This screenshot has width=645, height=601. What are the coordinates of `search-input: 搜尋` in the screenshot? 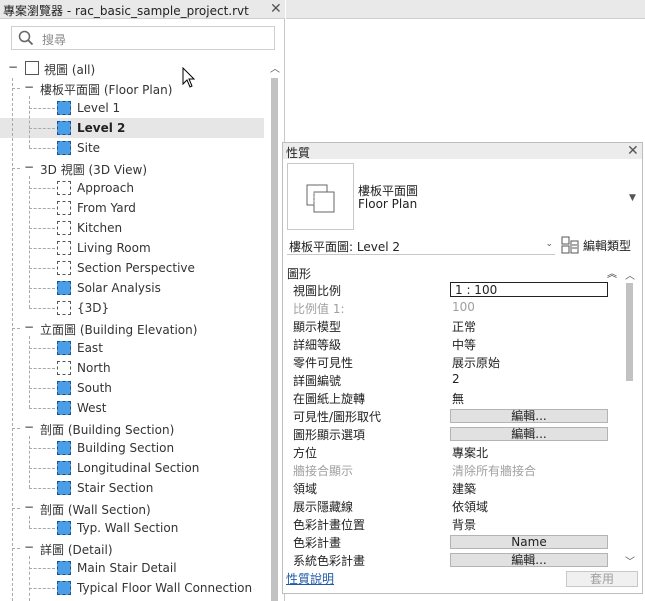 It's located at (143, 38).